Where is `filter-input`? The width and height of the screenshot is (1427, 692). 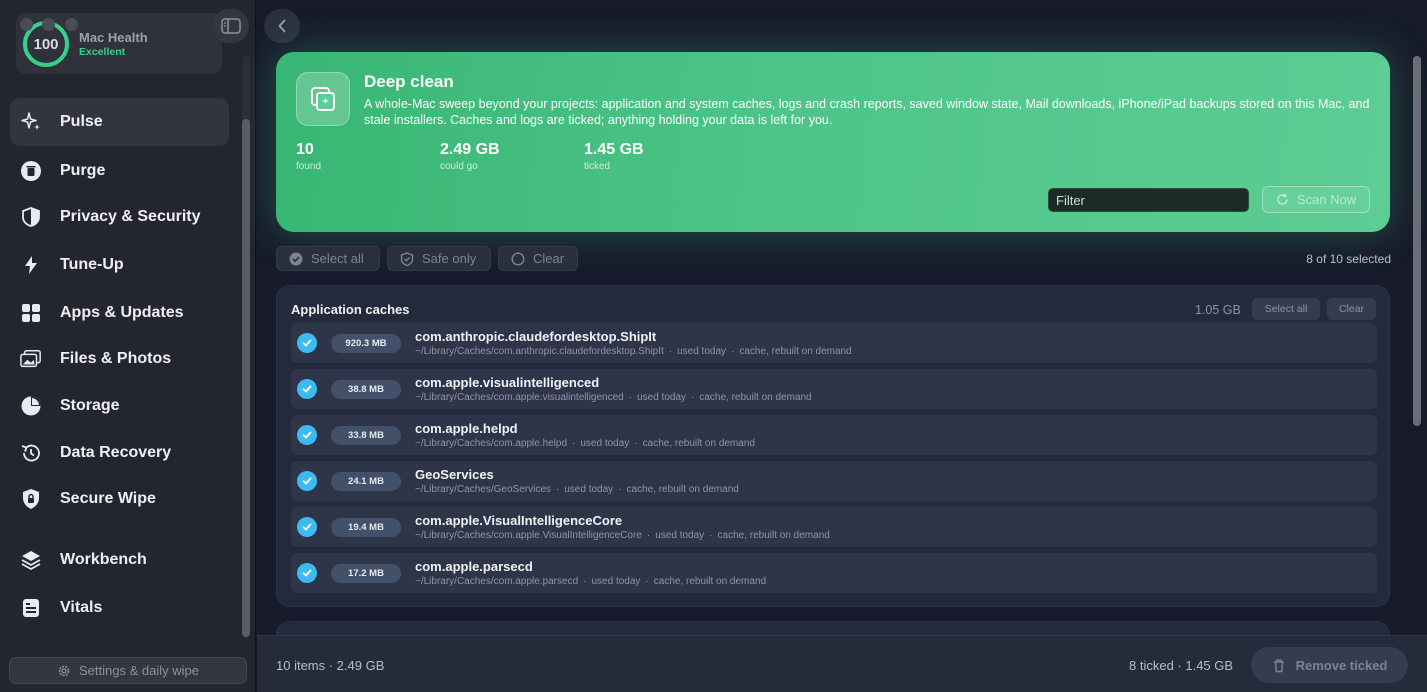 filter-input is located at coordinates (1148, 200).